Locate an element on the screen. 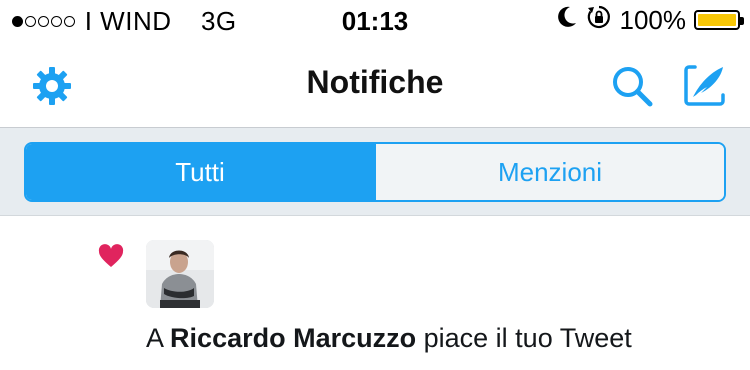  status-indicators: 100% is located at coordinates (650, 20).